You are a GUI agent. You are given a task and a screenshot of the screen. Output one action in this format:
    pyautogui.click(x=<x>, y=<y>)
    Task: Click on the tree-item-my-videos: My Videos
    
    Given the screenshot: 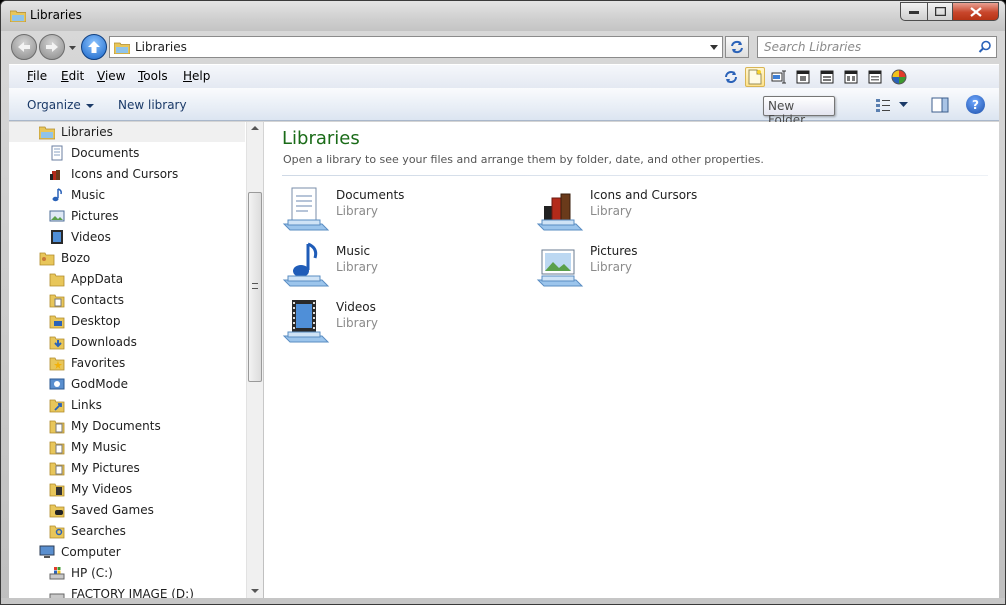 What is the action you would take?
    pyautogui.click(x=90, y=489)
    